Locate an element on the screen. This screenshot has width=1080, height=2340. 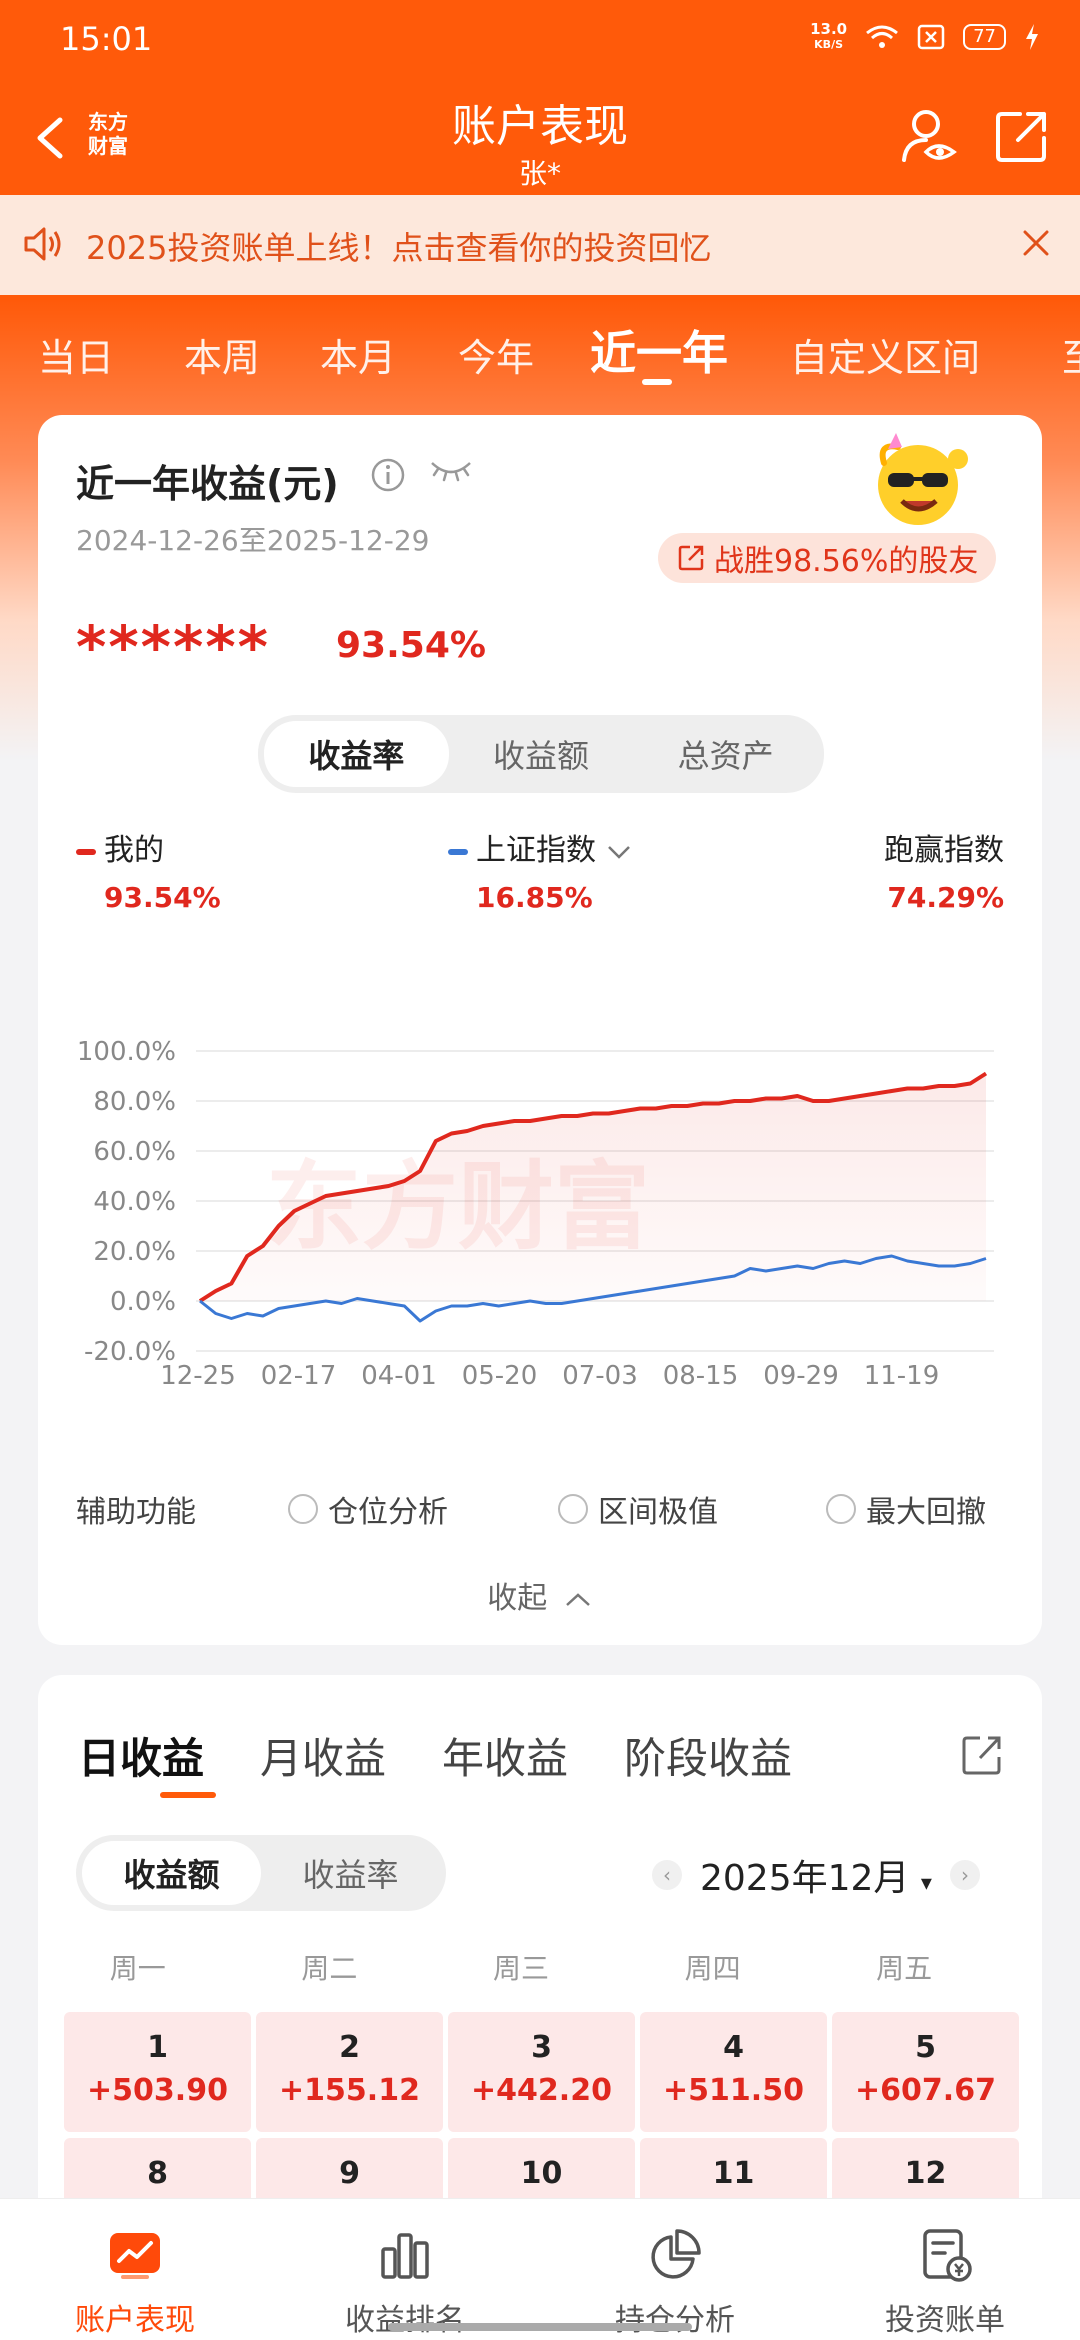
mascot-icon is located at coordinates (923, 479).